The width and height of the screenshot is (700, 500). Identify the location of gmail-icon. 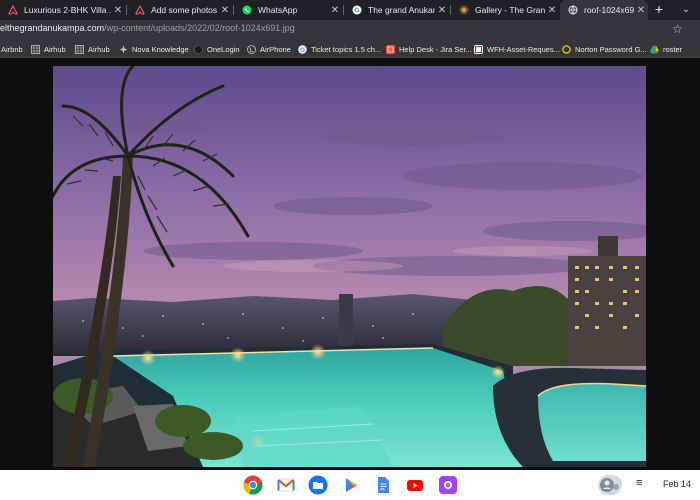
(286, 485).